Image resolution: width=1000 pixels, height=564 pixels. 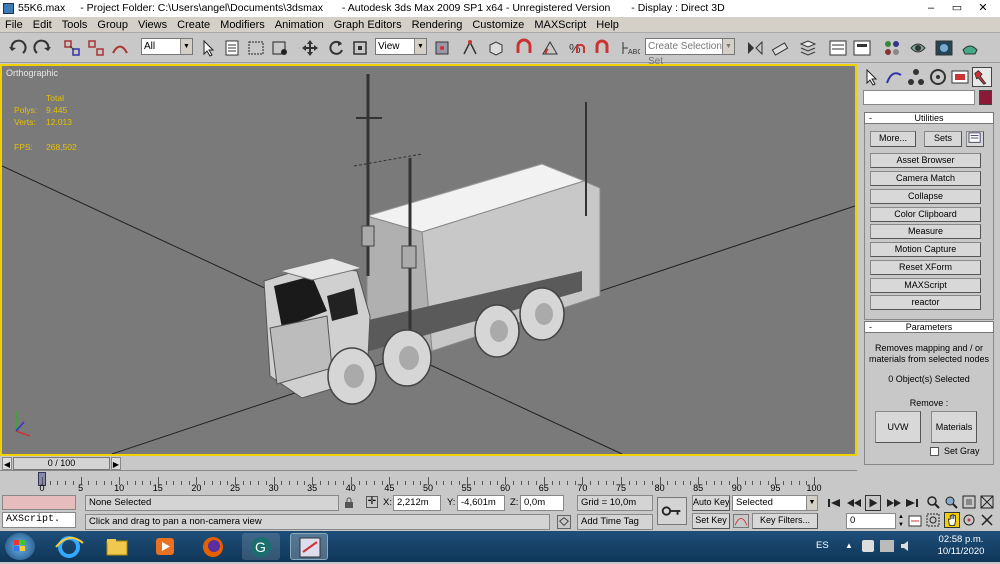 What do you see at coordinates (925, 178) in the screenshot?
I see `utility-camera-match-button: Camera Match` at bounding box center [925, 178].